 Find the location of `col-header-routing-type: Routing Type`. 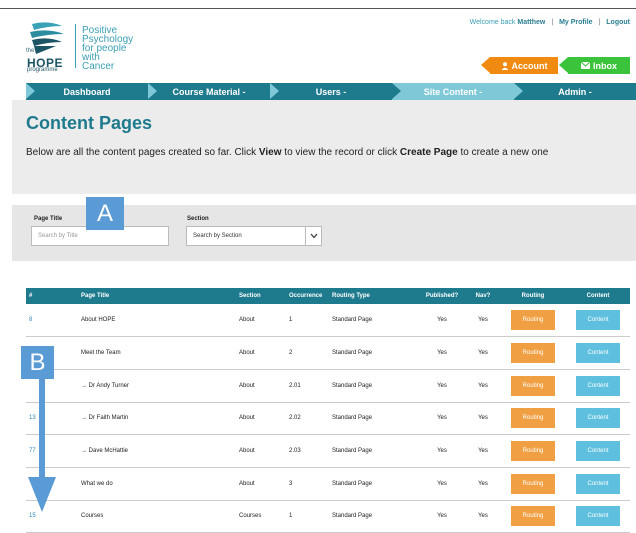

col-header-routing-type: Routing Type is located at coordinates (373, 296).